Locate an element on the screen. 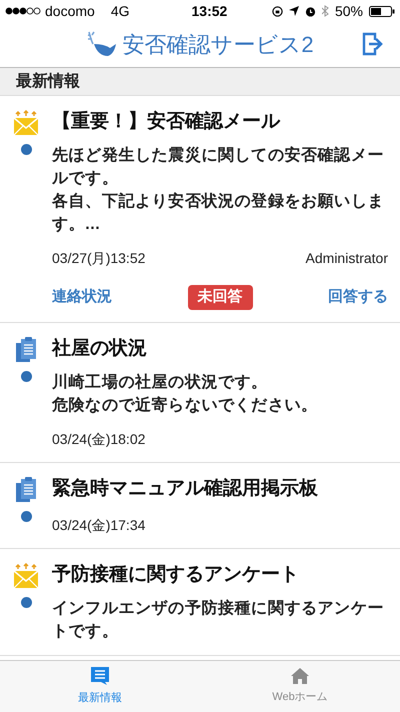  message-icon is located at coordinates (100, 676).